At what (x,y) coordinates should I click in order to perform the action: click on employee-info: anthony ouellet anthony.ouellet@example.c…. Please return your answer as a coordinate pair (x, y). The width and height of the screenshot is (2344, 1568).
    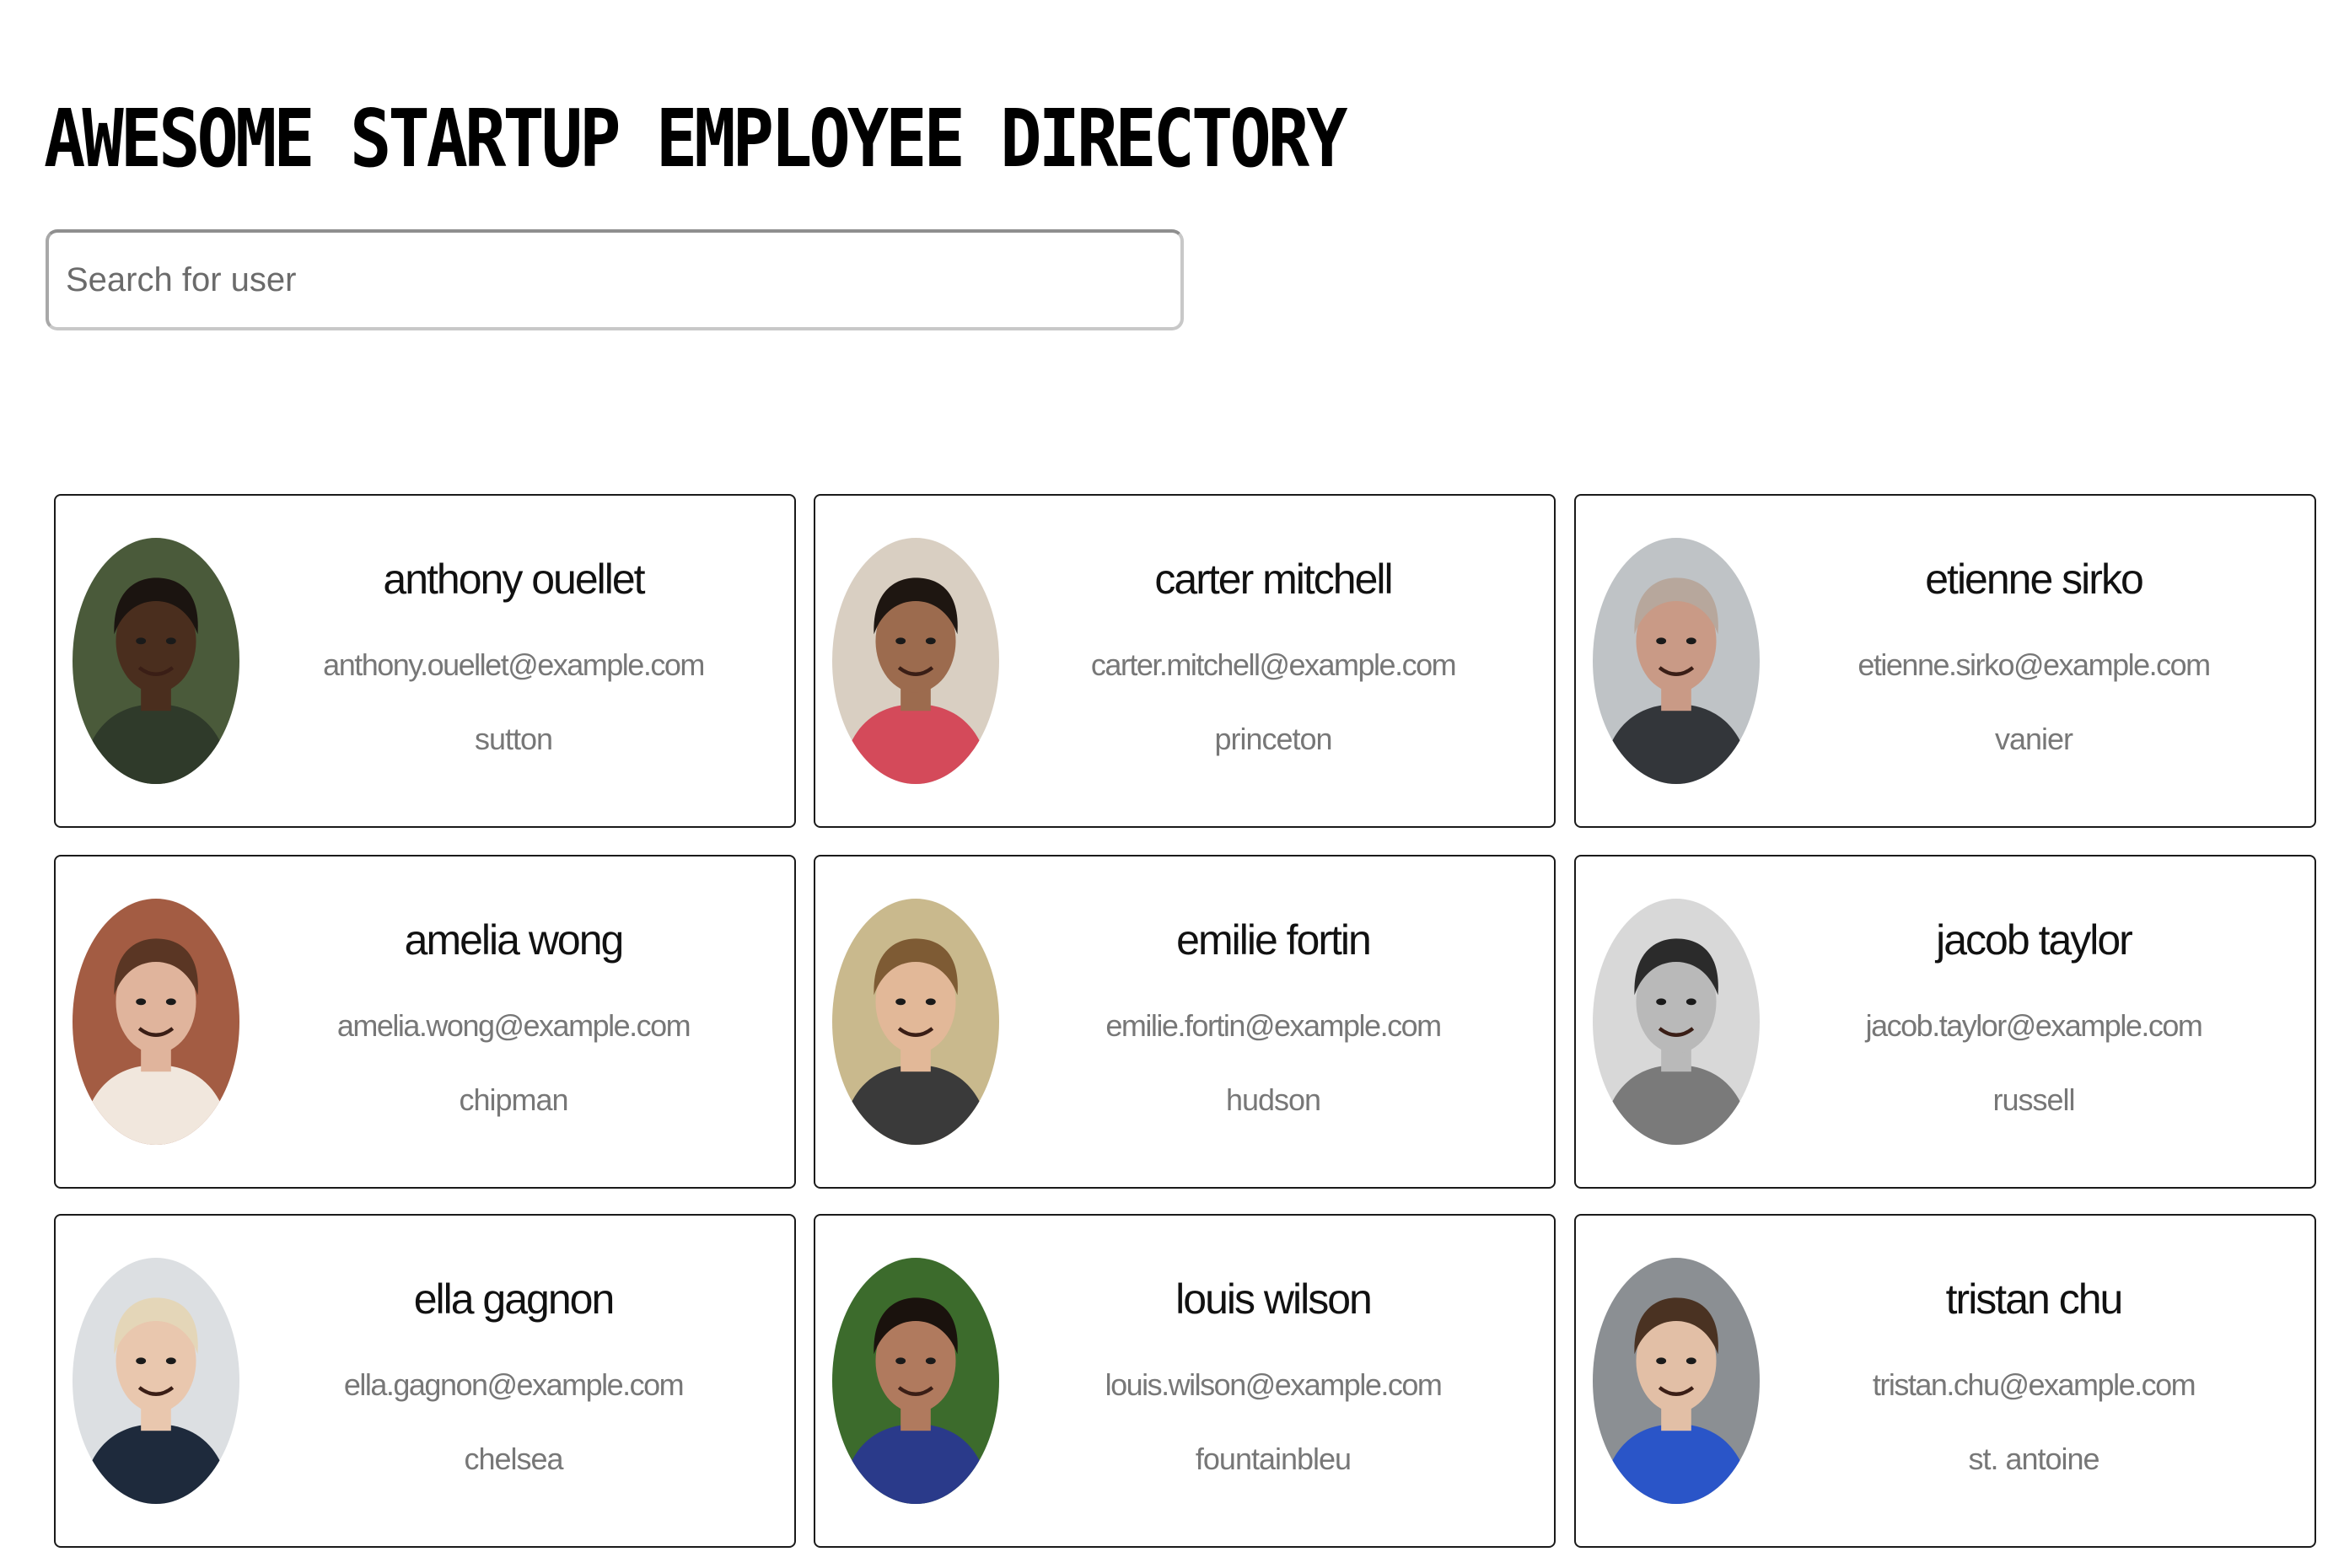
    Looking at the image, I should click on (513, 661).